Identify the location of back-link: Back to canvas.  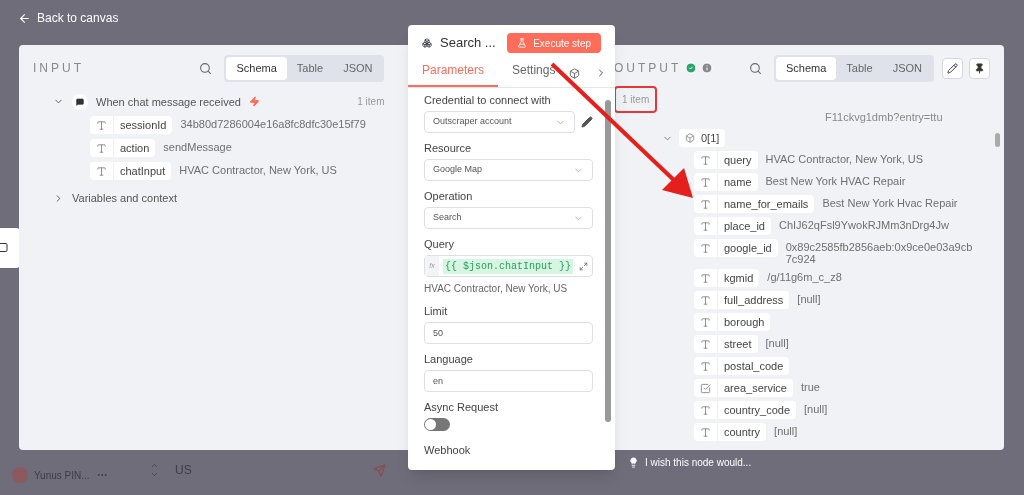
(68, 18).